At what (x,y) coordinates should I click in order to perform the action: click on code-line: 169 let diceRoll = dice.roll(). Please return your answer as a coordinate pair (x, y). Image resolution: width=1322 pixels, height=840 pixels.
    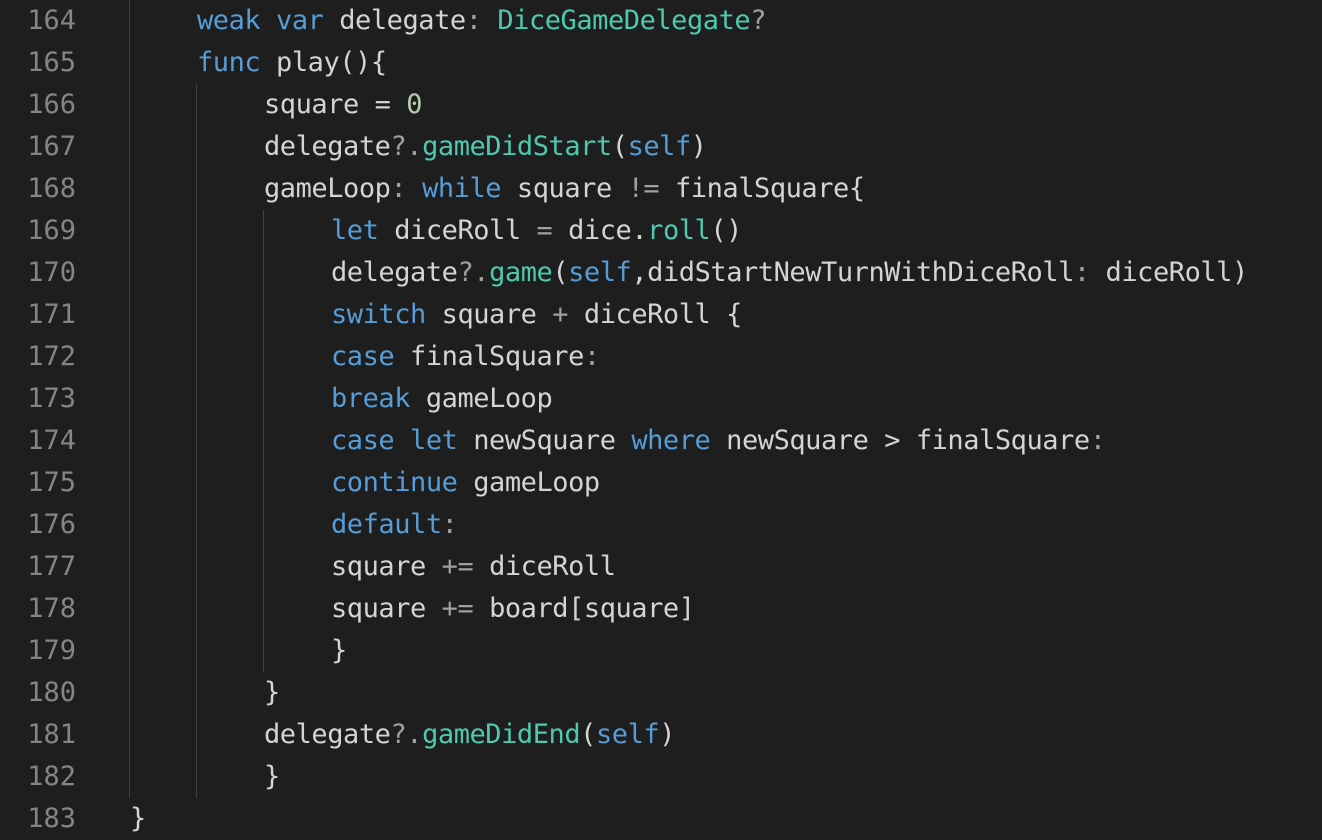
    Looking at the image, I should click on (661, 231).